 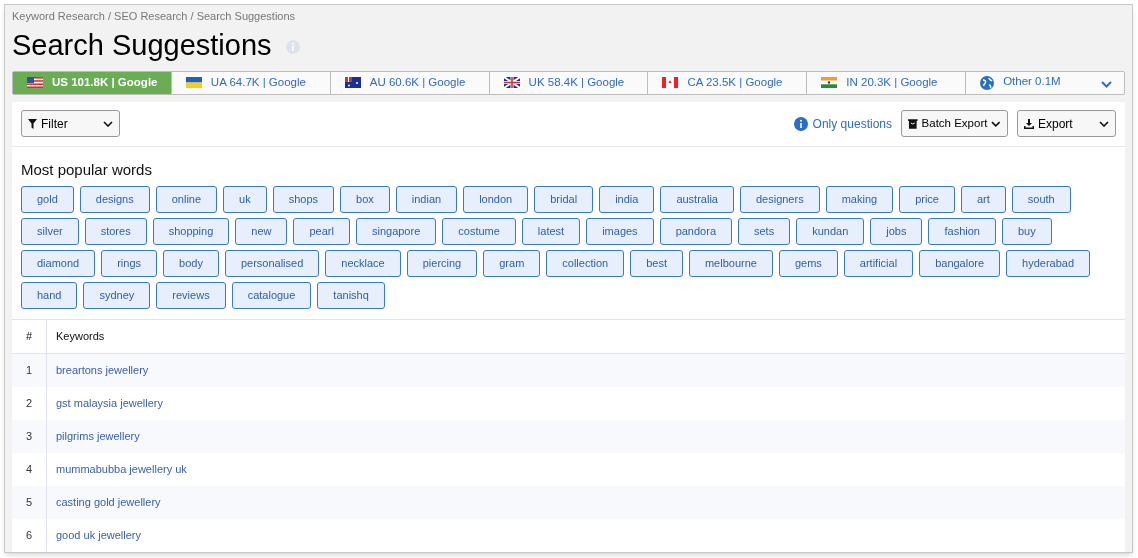 I want to click on filter-dropdown: Filter, so click(x=70, y=123).